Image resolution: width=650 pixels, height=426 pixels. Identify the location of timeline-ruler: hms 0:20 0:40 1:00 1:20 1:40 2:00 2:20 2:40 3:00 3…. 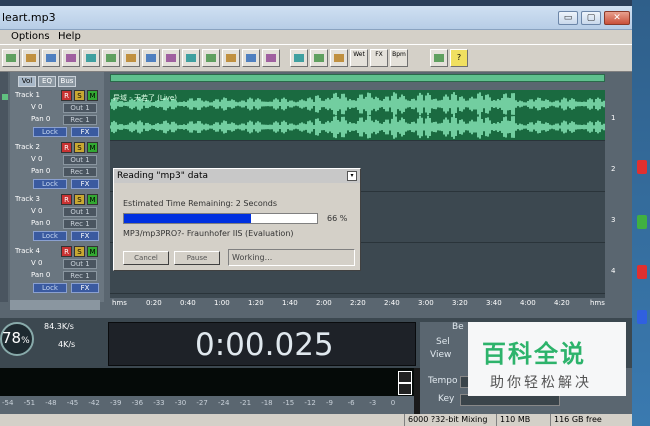
(357, 304).